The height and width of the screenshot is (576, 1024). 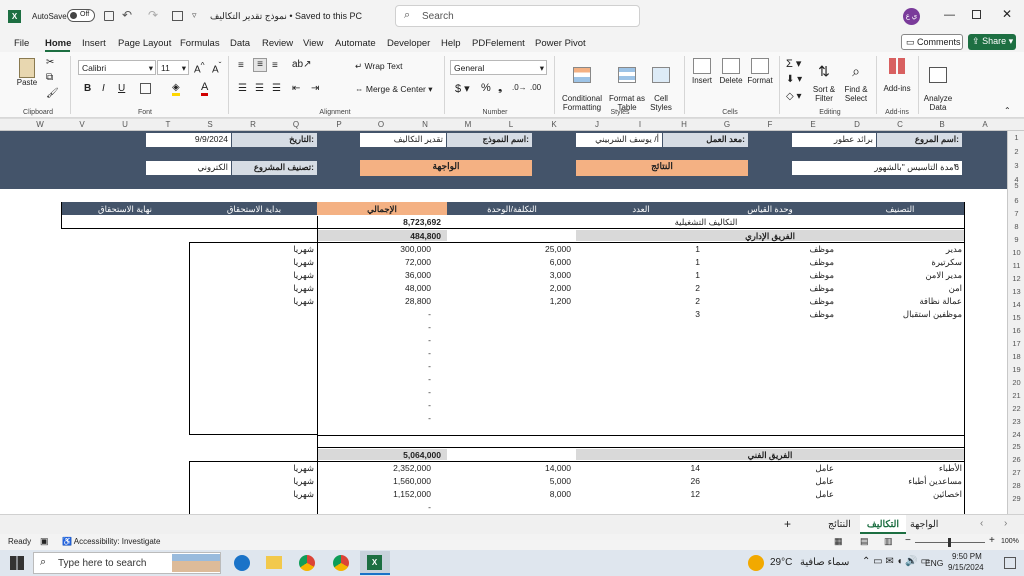 I want to click on cell-count: 2, so click(x=670, y=288).